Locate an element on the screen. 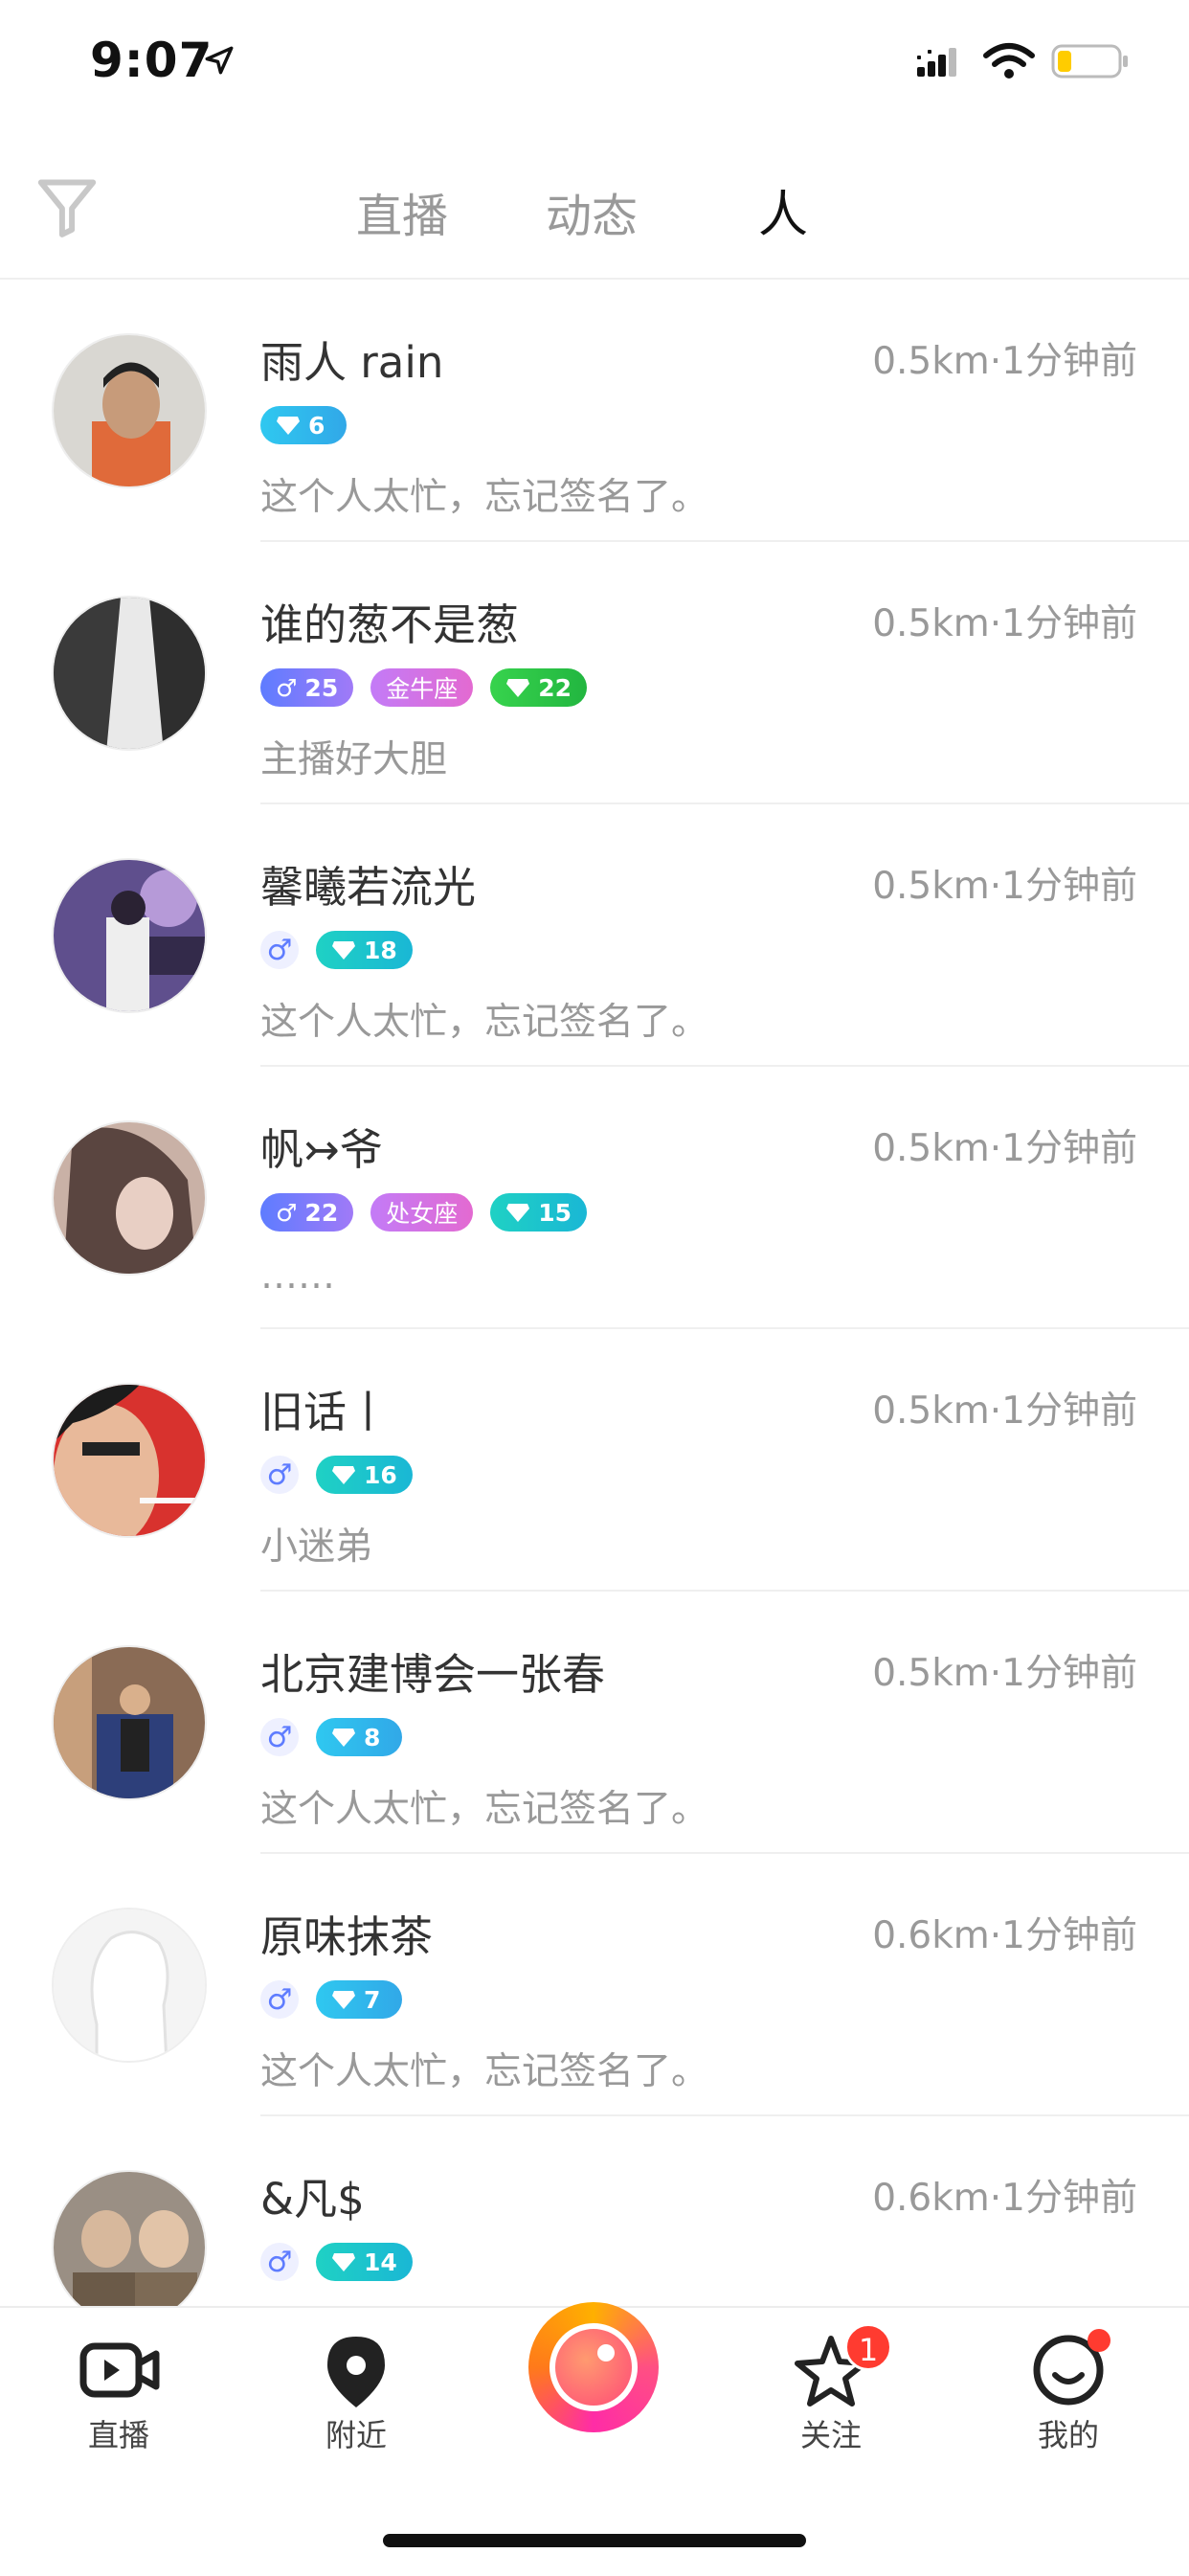  user-tags: ♂ 16 is located at coordinates (336, 1475).